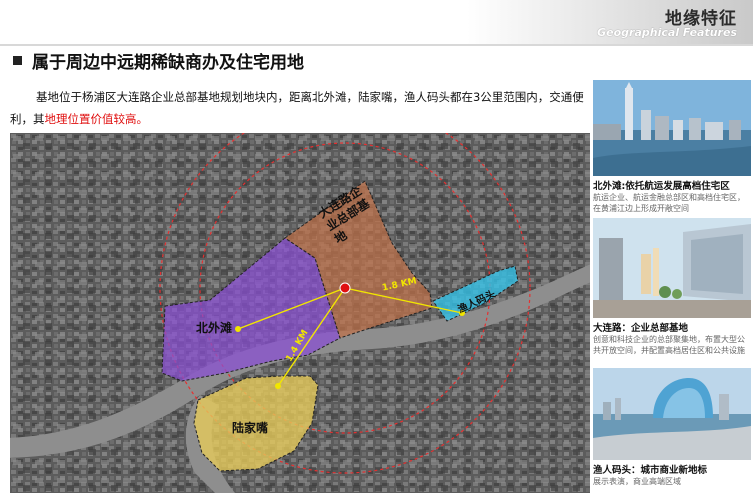  I want to click on side-desc-fishermans-wharf: 展示表演，商业高端区域, so click(637, 481).